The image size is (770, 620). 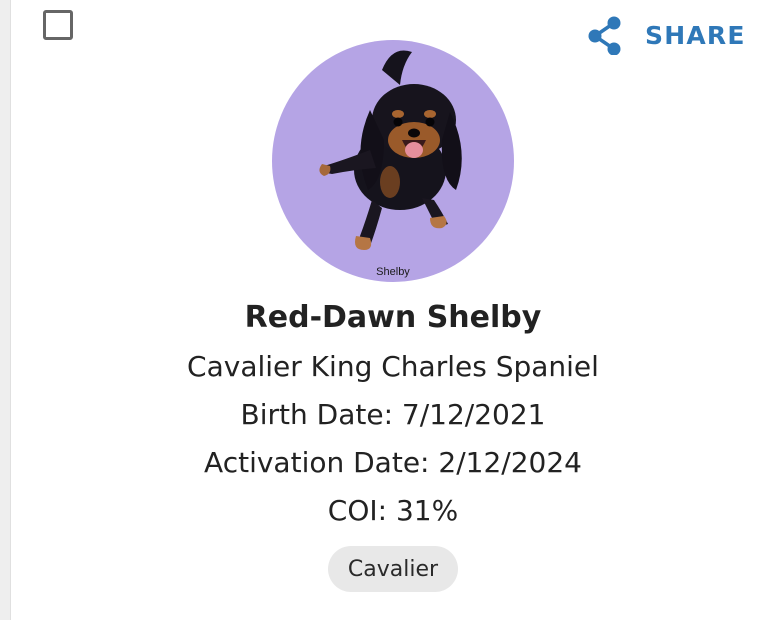 What do you see at coordinates (5, 310) in the screenshot?
I see `card-divider` at bounding box center [5, 310].